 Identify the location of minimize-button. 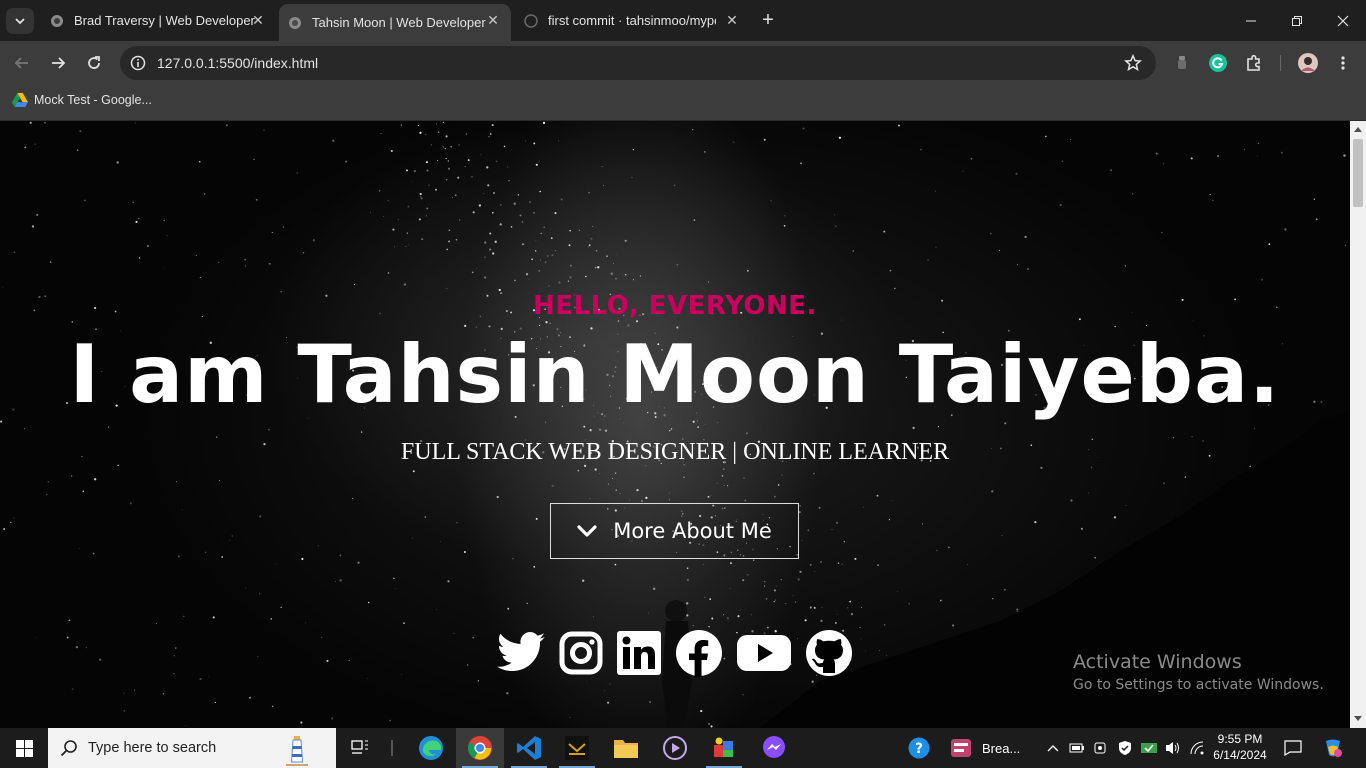
(1251, 20).